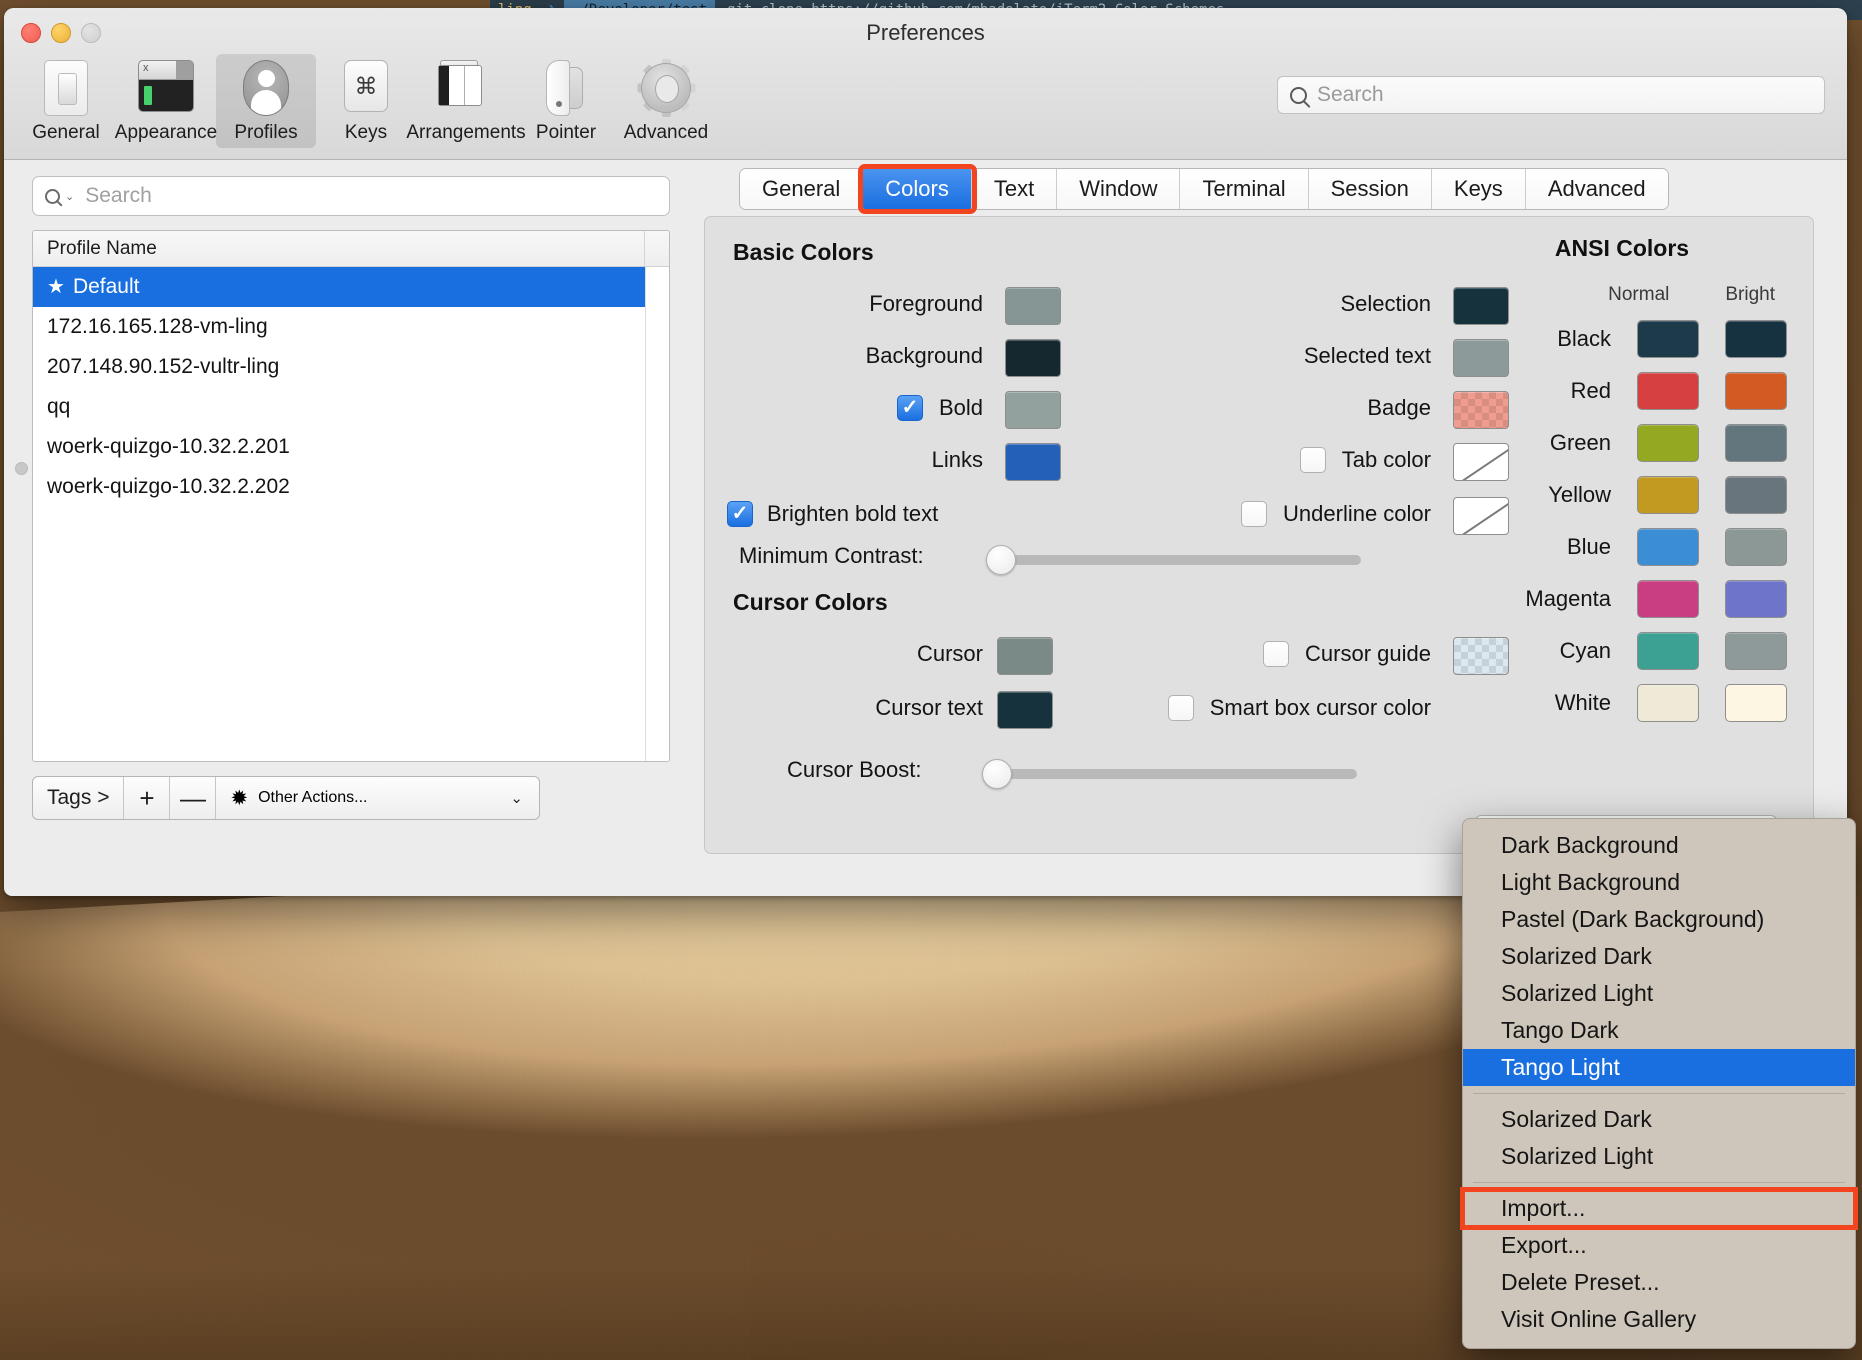  What do you see at coordinates (1119, 189) in the screenshot?
I see `tab-window: Window` at bounding box center [1119, 189].